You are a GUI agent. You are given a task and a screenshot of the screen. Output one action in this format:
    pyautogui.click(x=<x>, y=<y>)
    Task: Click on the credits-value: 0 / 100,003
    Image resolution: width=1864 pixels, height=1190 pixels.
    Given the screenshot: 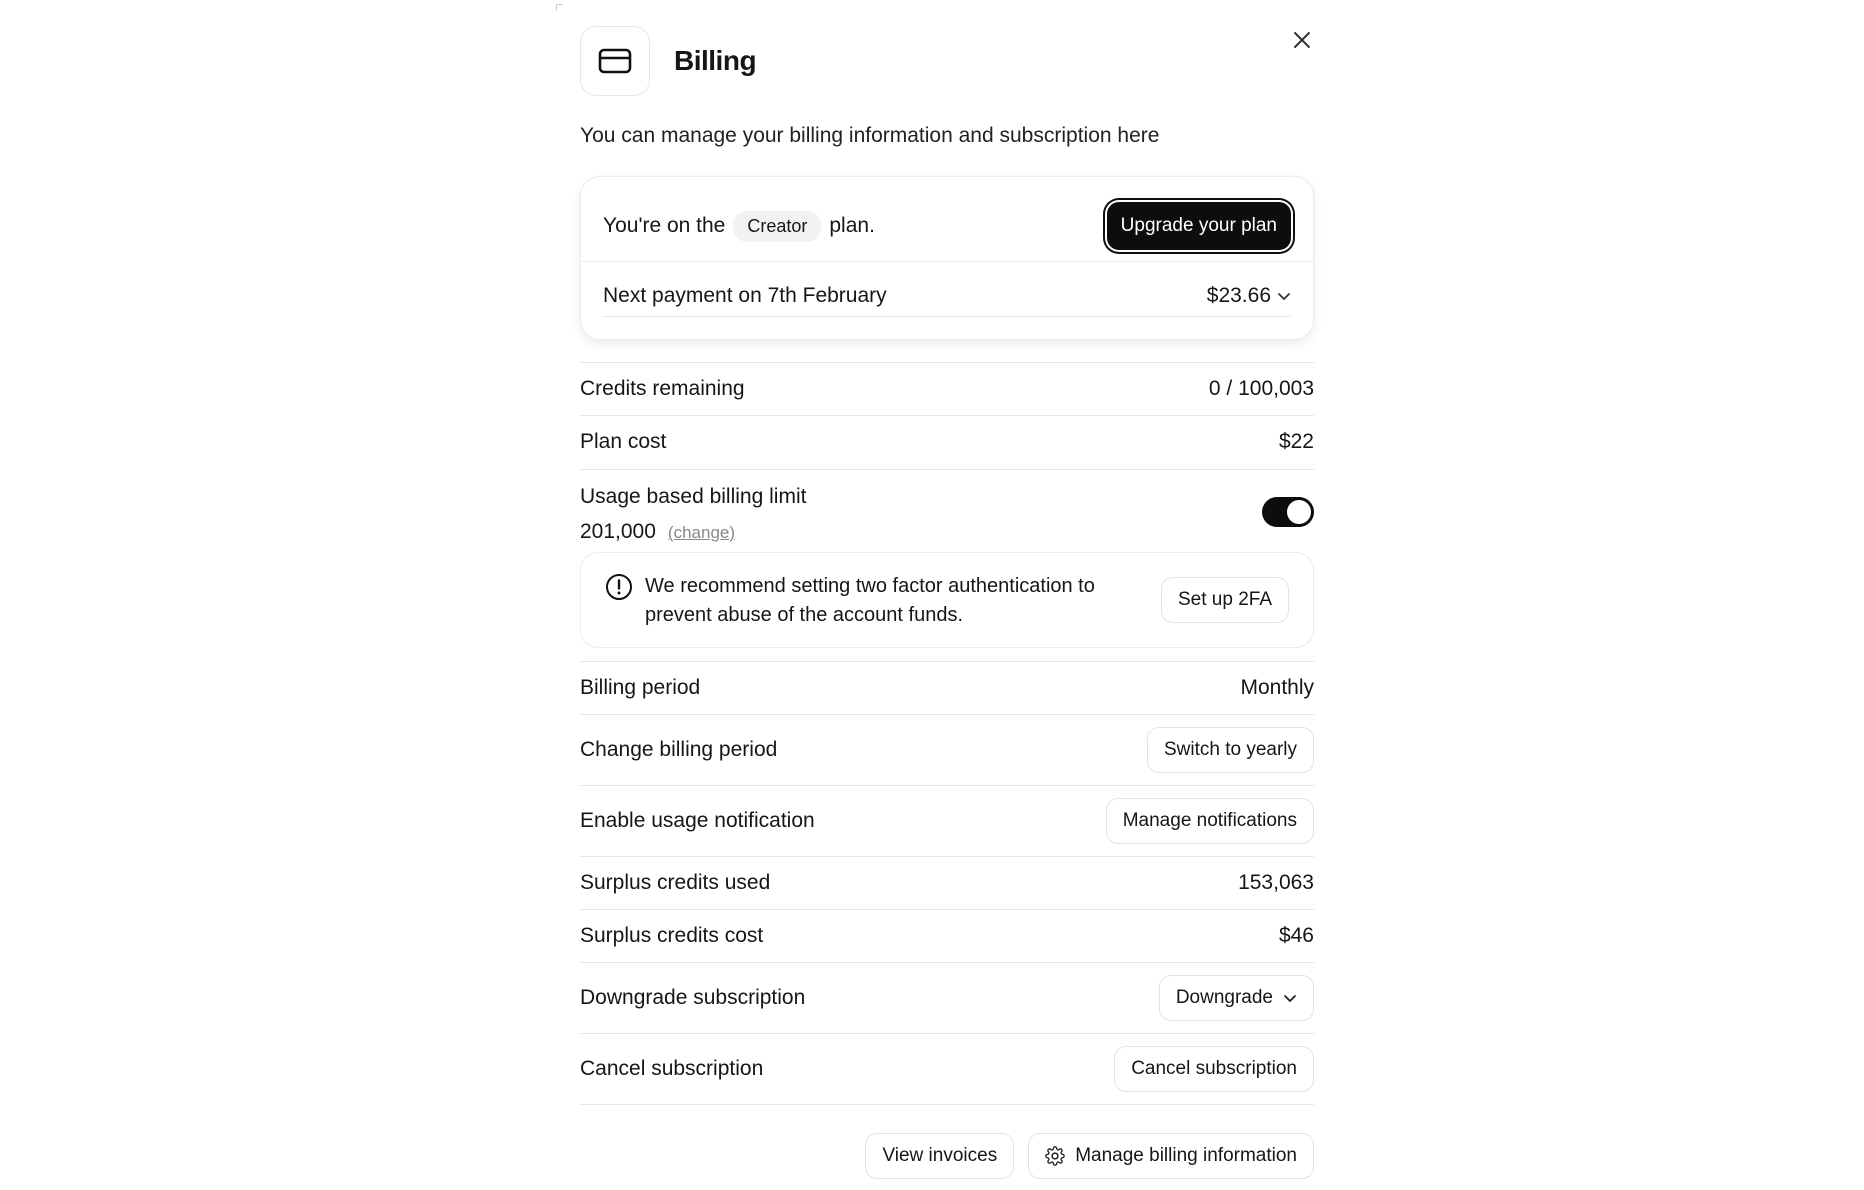 What is the action you would take?
    pyautogui.click(x=1261, y=388)
    